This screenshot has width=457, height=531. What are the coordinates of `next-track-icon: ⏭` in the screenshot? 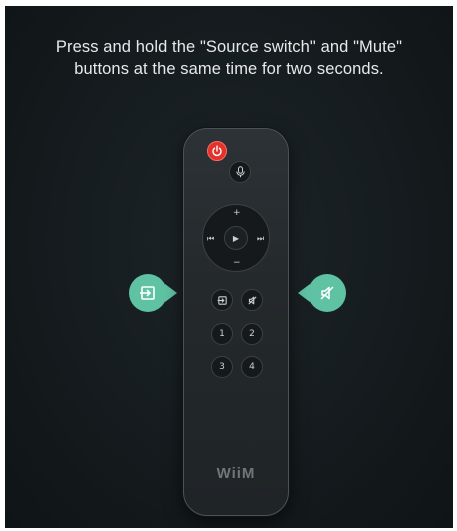 It's located at (261, 238).